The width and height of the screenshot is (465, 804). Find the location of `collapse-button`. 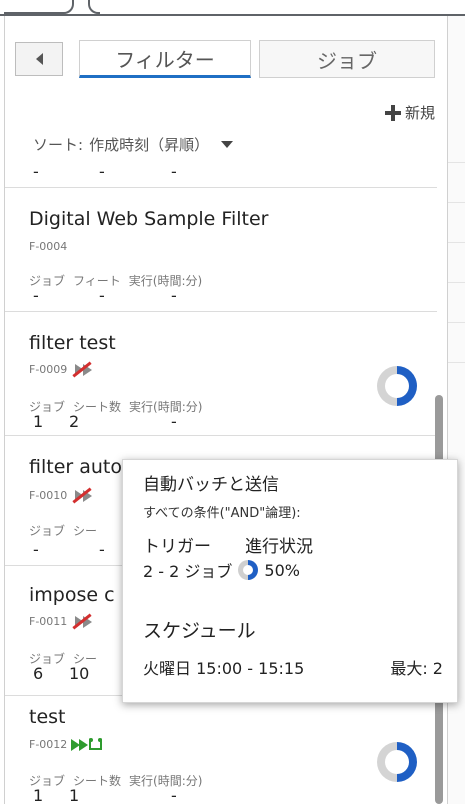

collapse-button is located at coordinates (39, 59).